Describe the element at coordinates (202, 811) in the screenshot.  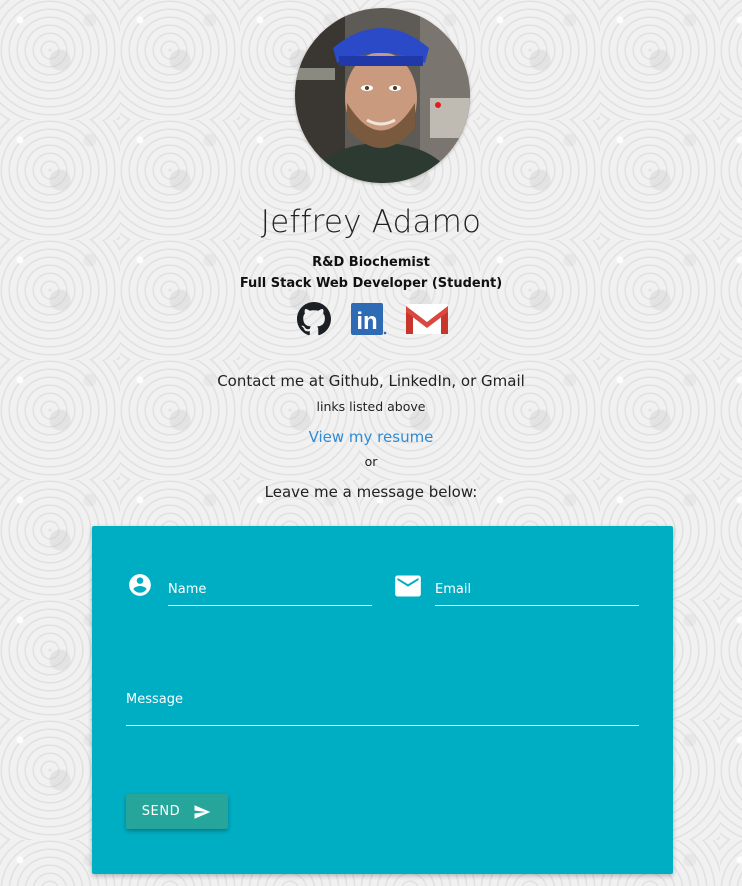
I see `send-icon` at that location.